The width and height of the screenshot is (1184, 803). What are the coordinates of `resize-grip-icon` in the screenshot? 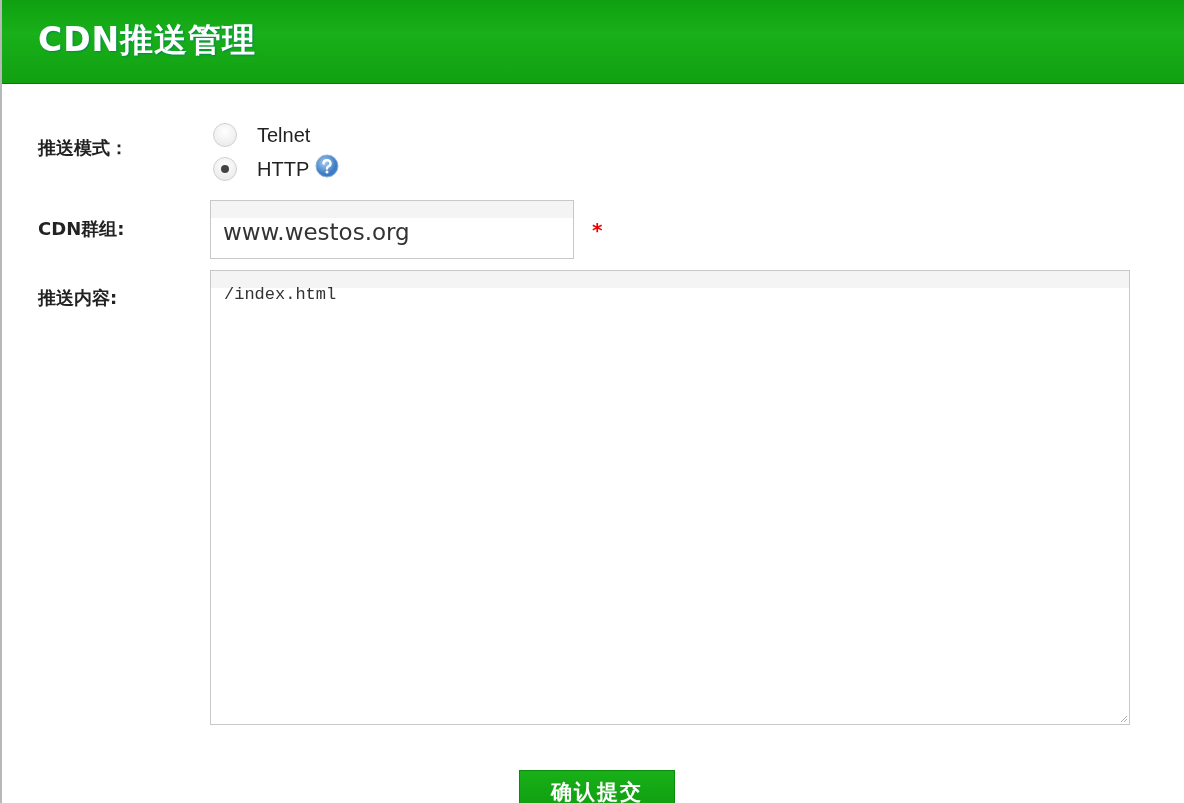 It's located at (1123, 718).